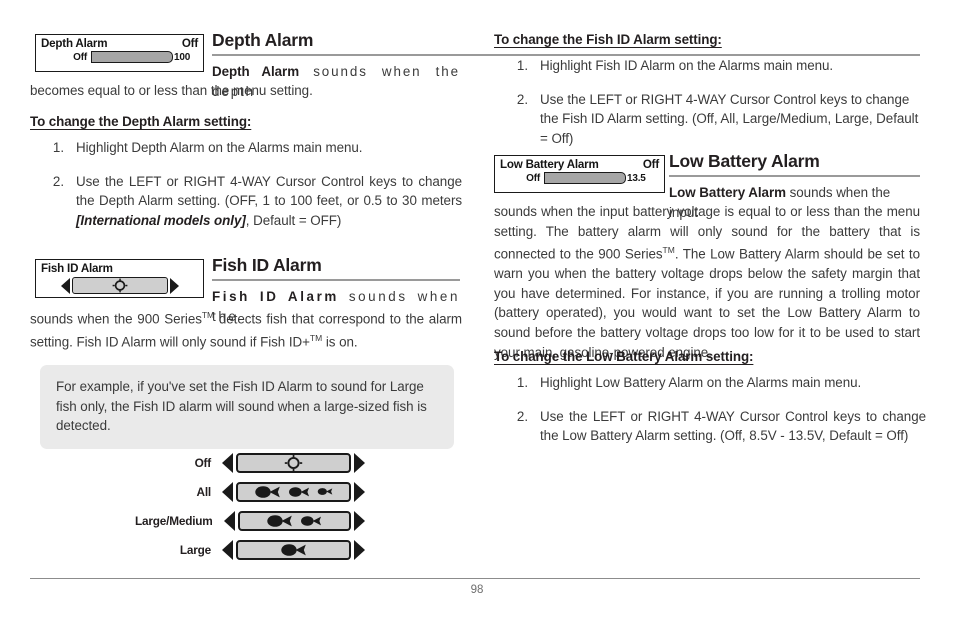  What do you see at coordinates (275, 296) in the screenshot?
I see `fish-id-intro-bold: Fish ID Alarm` at bounding box center [275, 296].